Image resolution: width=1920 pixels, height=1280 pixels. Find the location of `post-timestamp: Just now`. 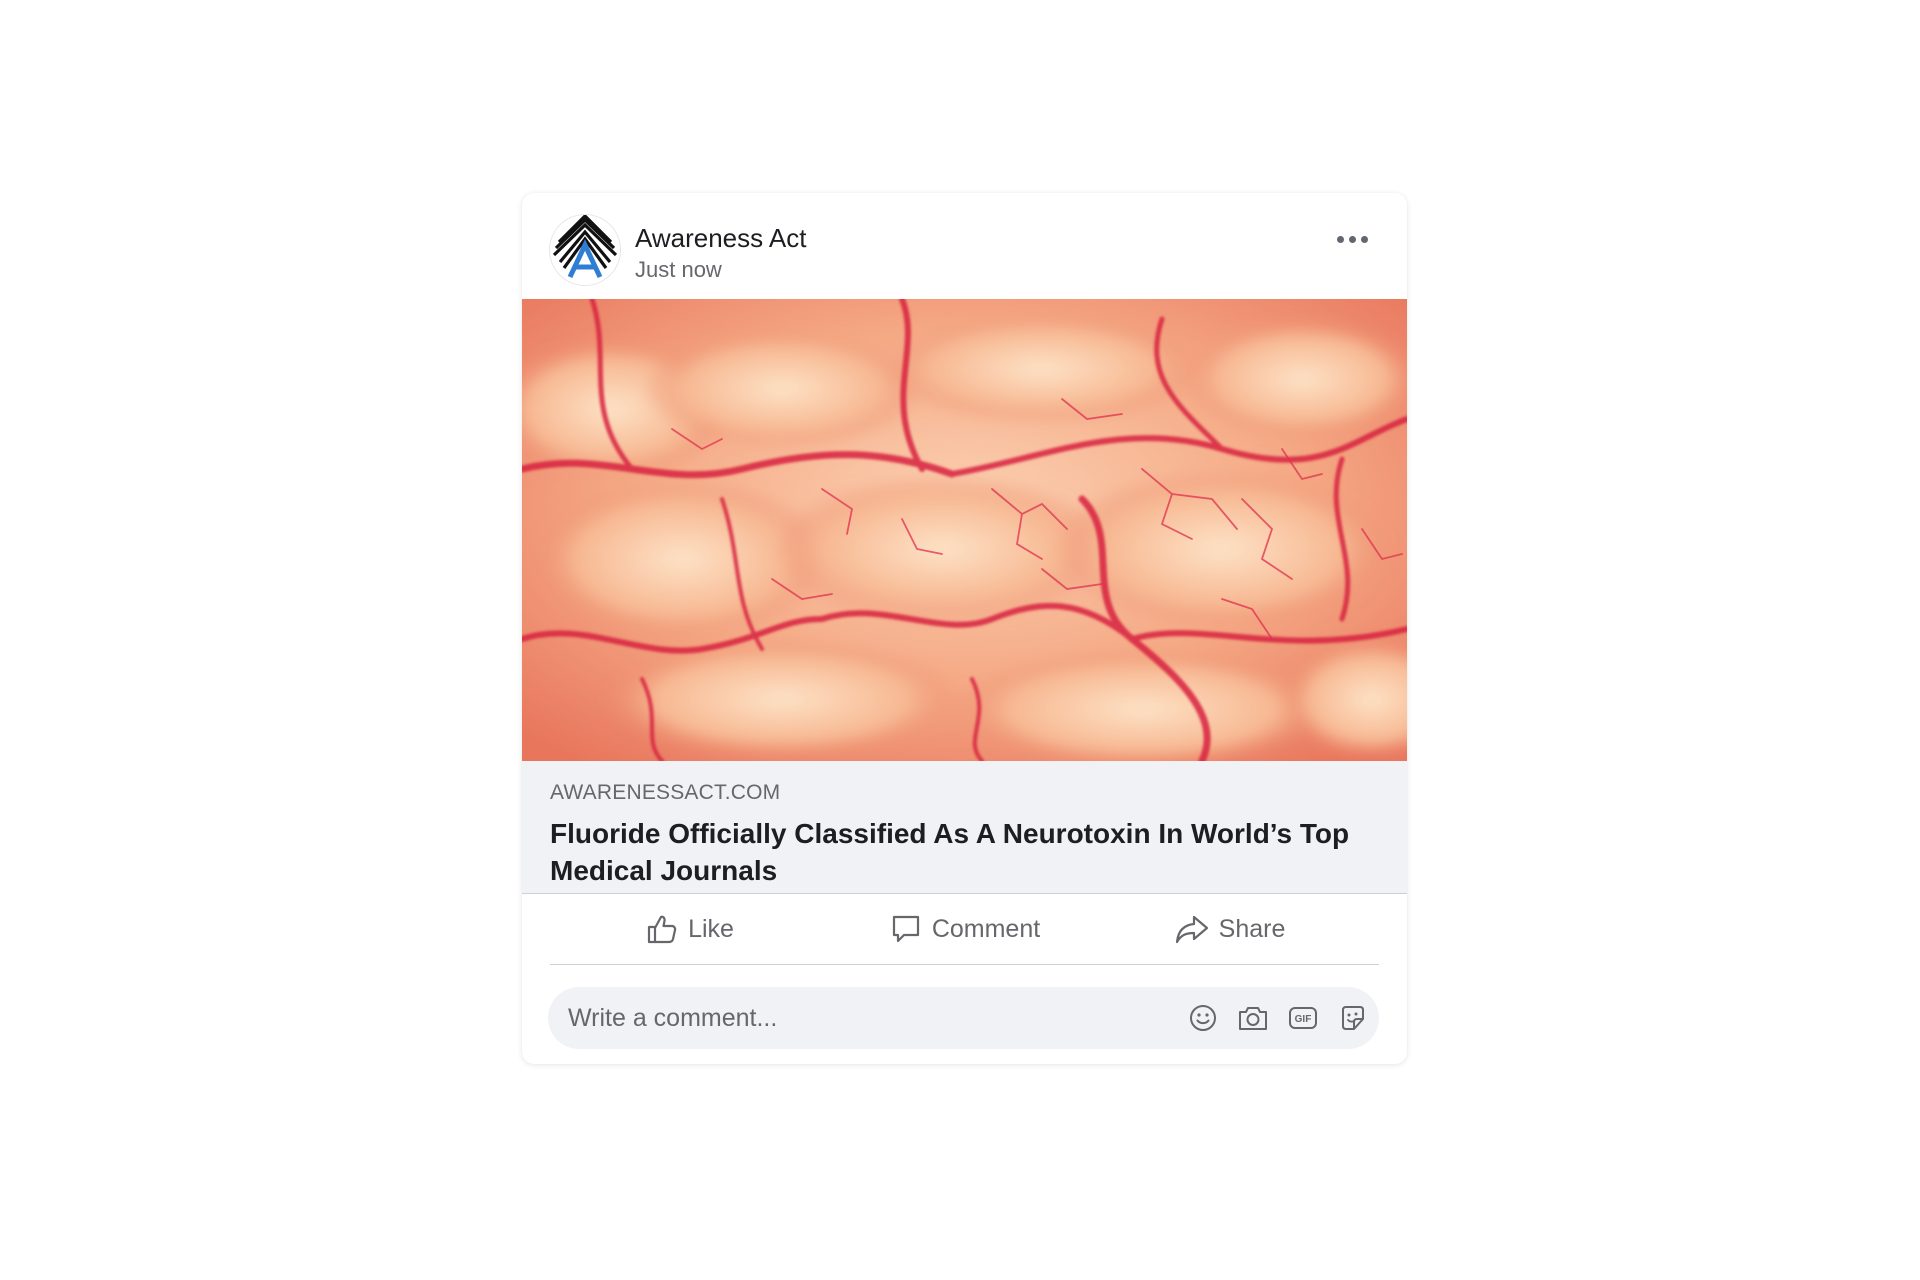

post-timestamp: Just now is located at coordinates (678, 270).